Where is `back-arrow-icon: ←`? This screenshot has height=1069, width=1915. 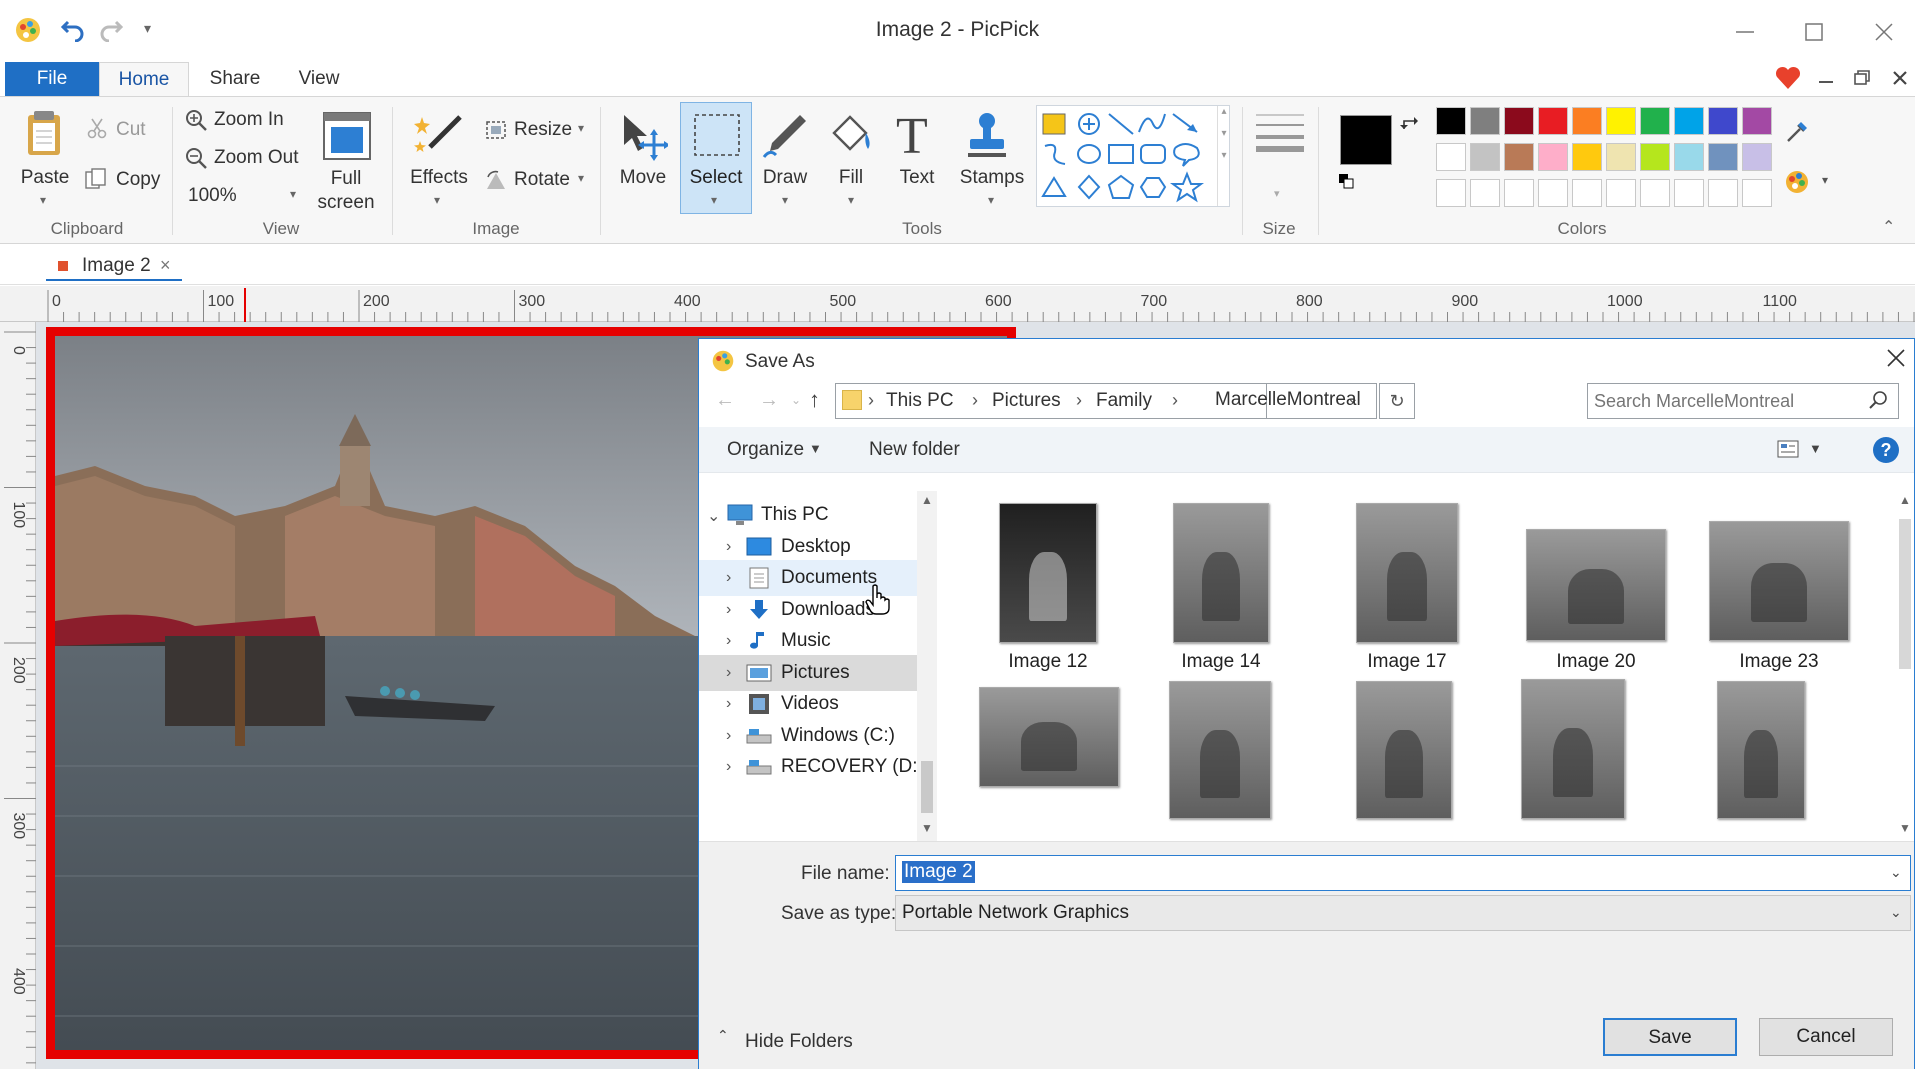 back-arrow-icon: ← is located at coordinates (725, 400).